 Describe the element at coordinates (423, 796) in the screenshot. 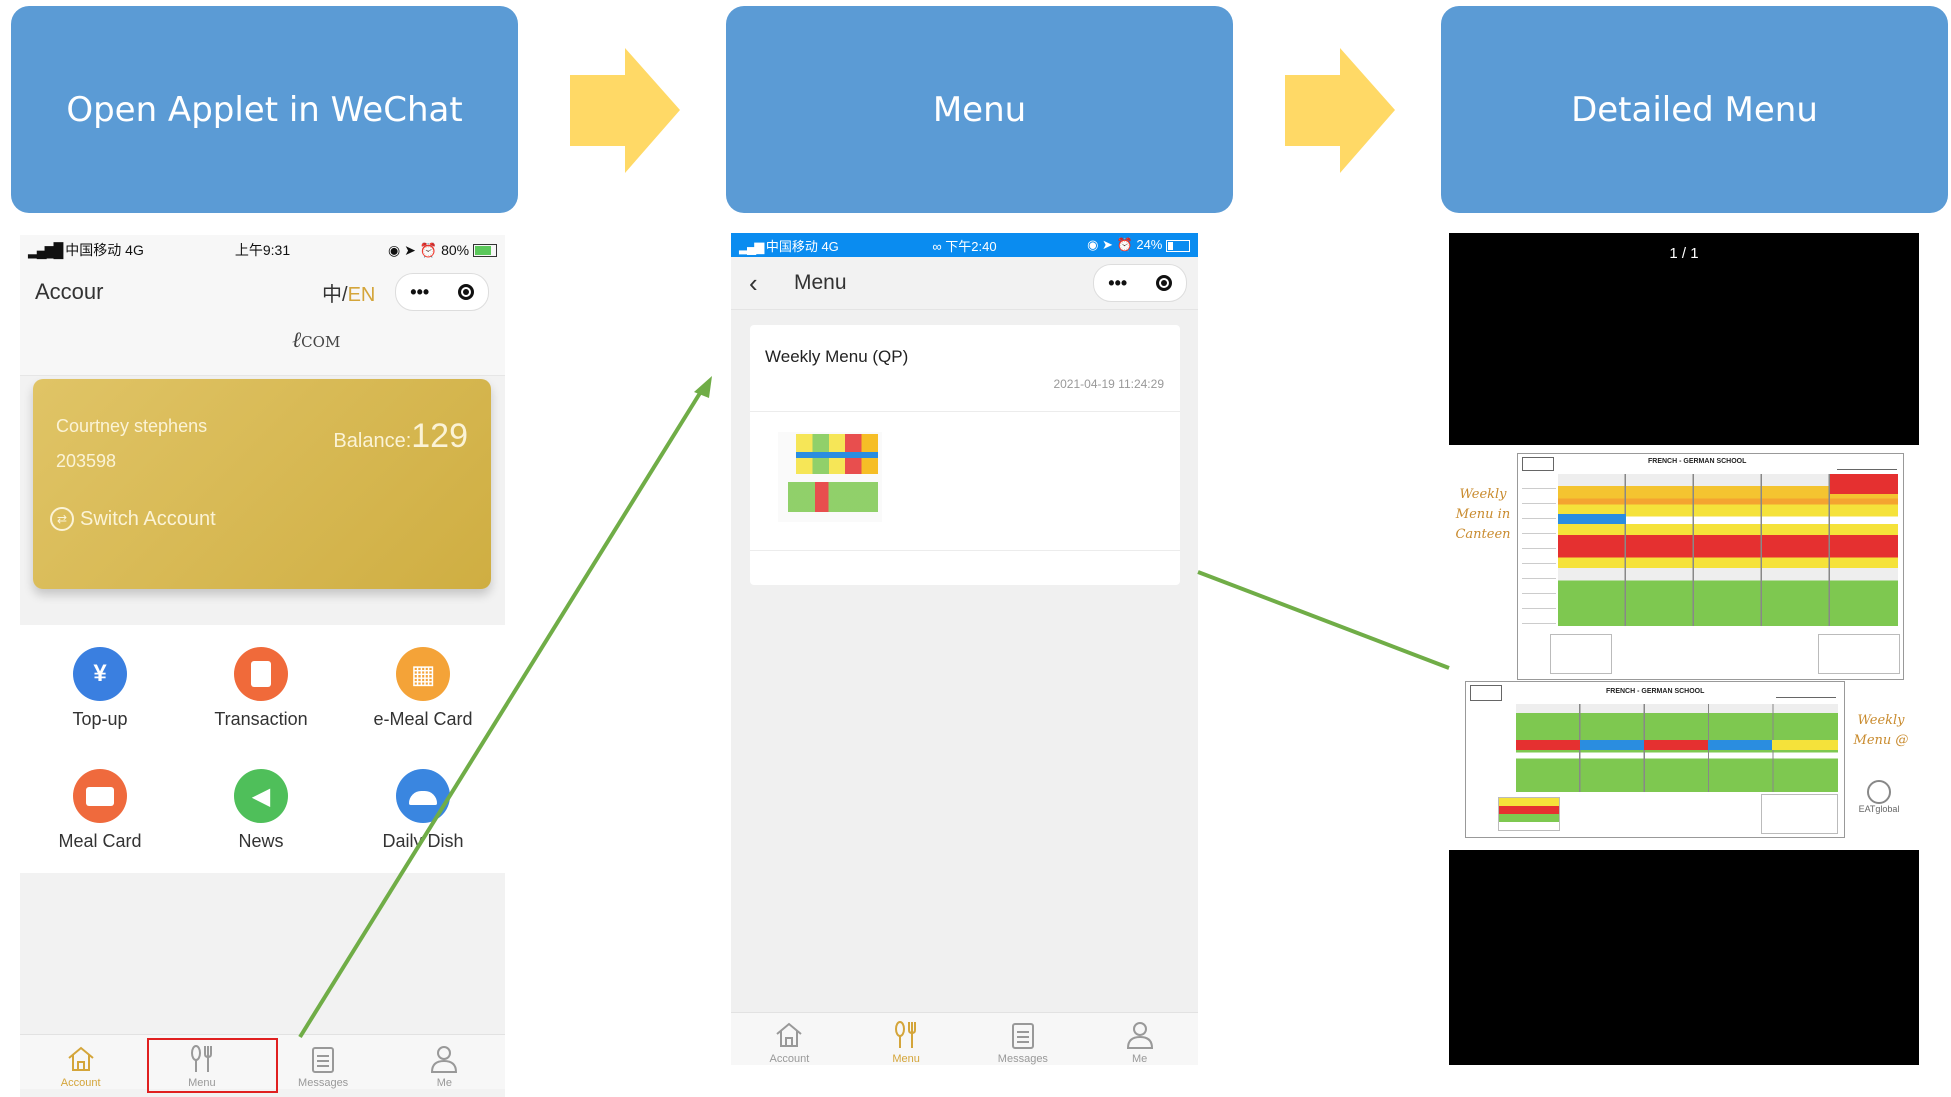

I see `cloche-icon` at that location.